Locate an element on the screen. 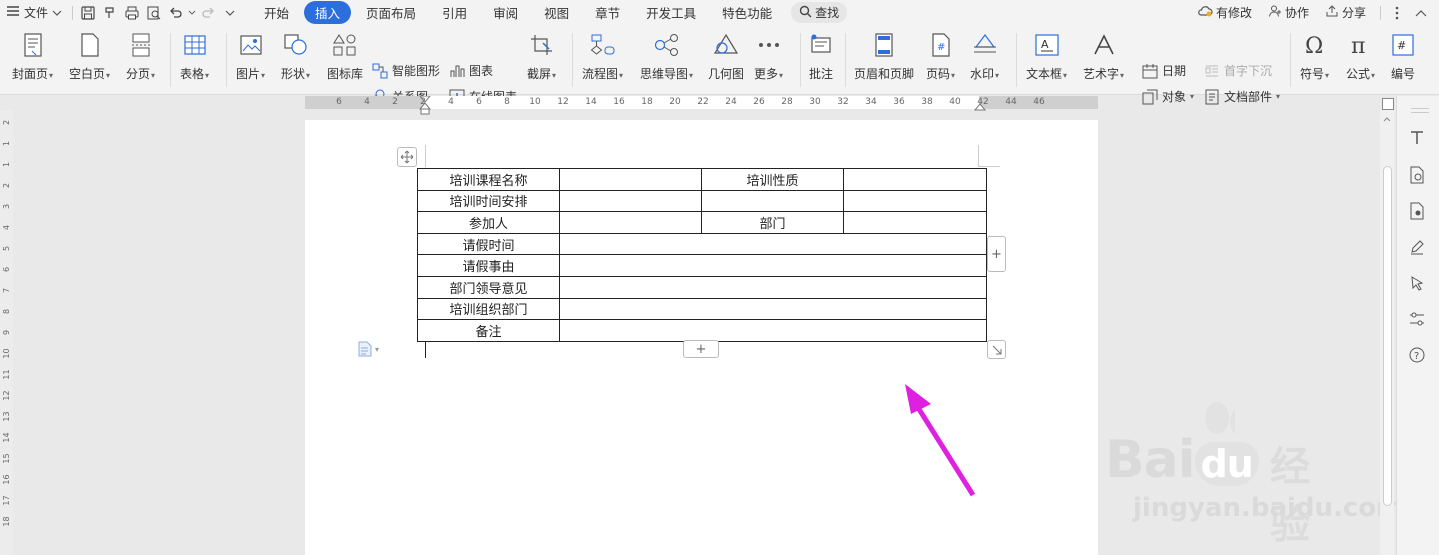 Image resolution: width=1439 pixels, height=555 pixels. help-icon: ? is located at coordinates (1417, 355).